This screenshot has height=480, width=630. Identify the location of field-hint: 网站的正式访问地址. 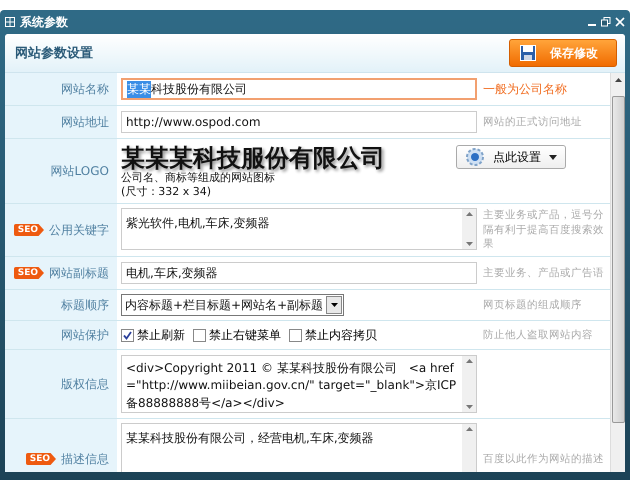
(532, 122).